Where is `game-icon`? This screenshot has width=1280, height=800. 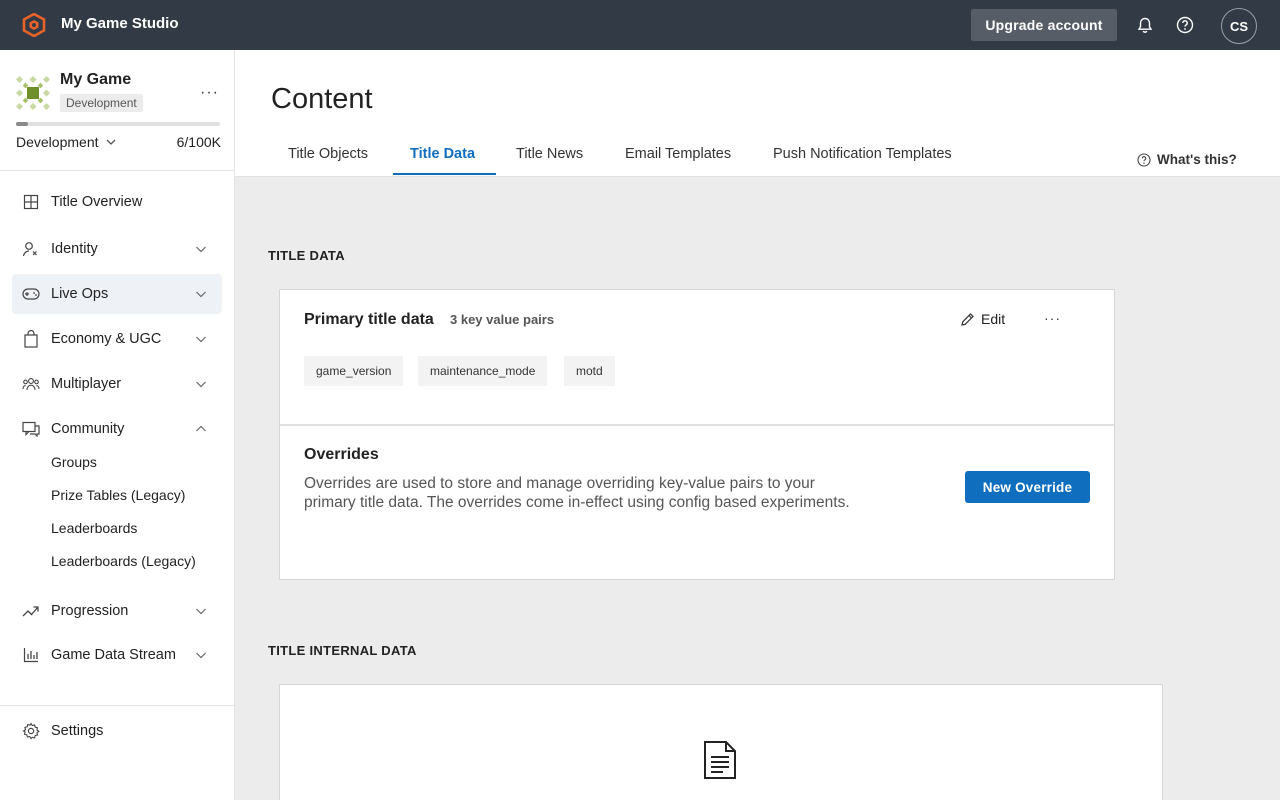
game-icon is located at coordinates (33, 93).